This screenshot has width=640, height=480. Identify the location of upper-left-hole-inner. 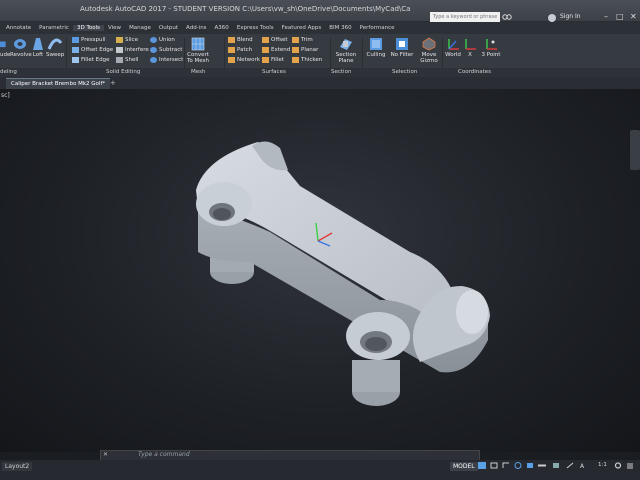
(222, 214).